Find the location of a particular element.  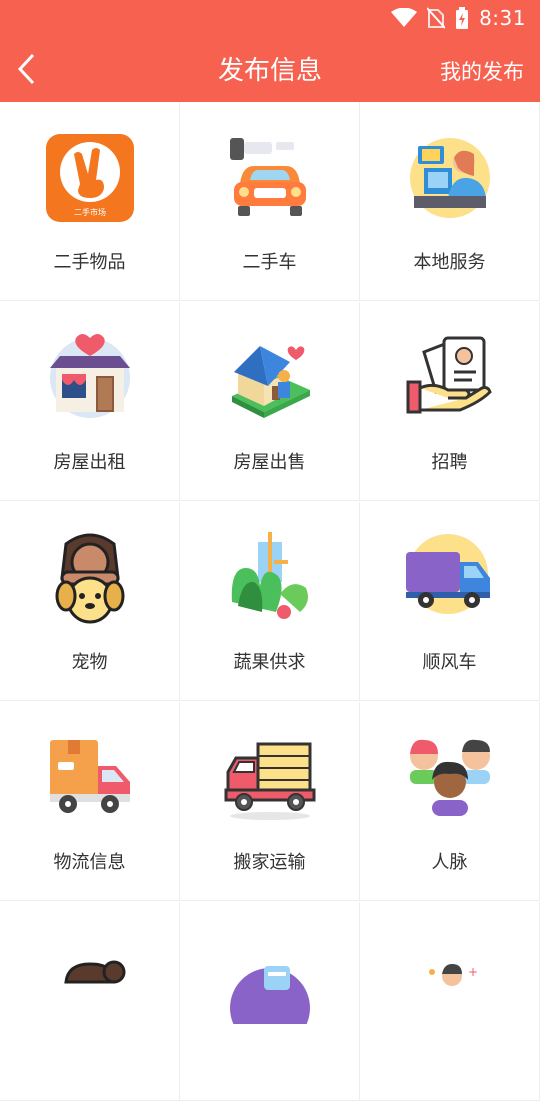

category-recruitment: 招聘 is located at coordinates (450, 401).